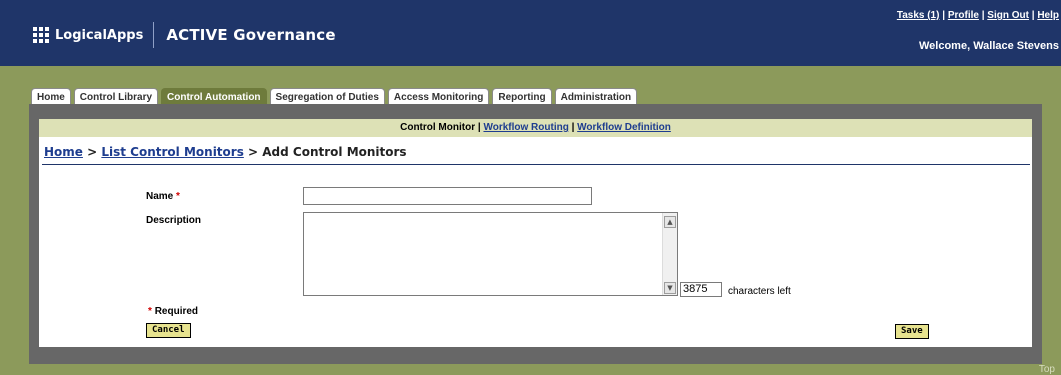 This screenshot has height=375, width=1061. I want to click on breadcrumb-home-link: Home, so click(63, 152).